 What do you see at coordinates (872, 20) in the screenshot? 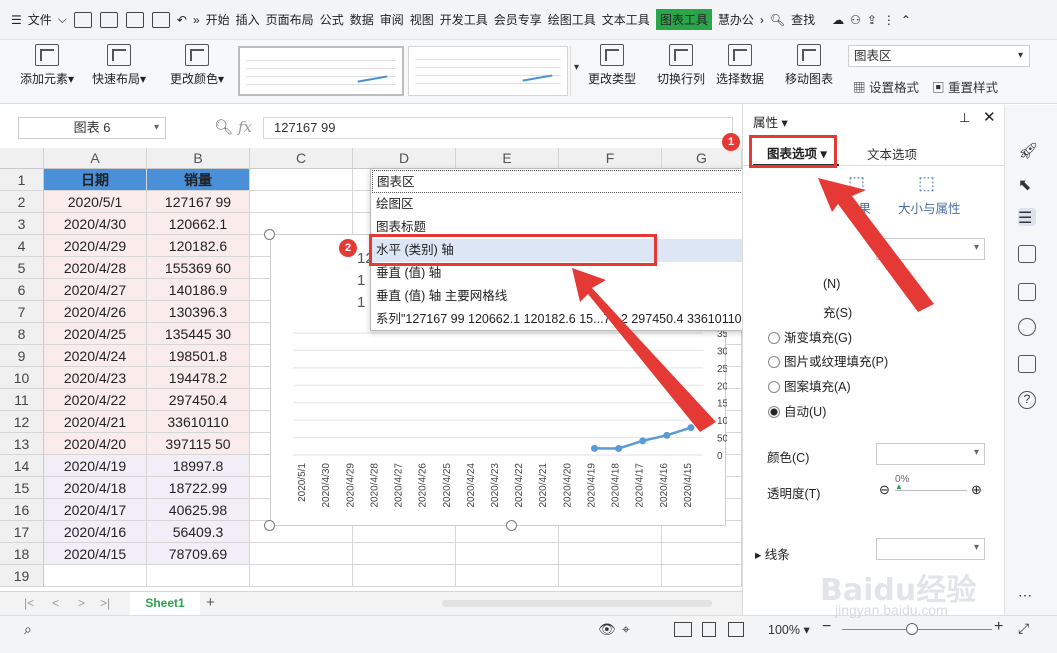
I see `share-icon: ⇪` at bounding box center [872, 20].